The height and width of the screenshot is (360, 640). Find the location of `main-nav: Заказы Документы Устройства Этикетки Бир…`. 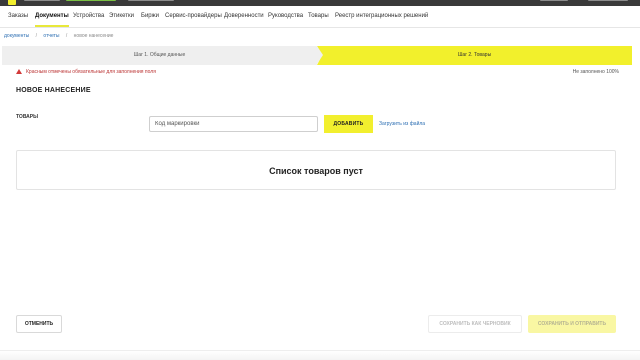

main-nav: Заказы Документы Устройства Этикетки Бир… is located at coordinates (320, 17).